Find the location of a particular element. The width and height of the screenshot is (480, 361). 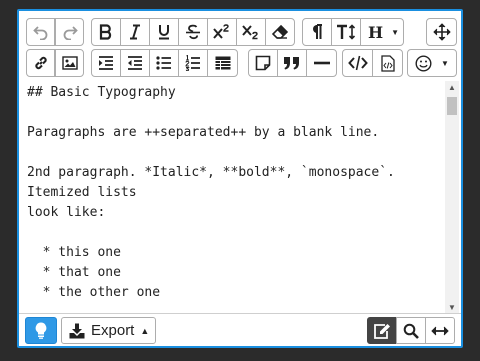

horizontal-rule-button is located at coordinates (321, 63).